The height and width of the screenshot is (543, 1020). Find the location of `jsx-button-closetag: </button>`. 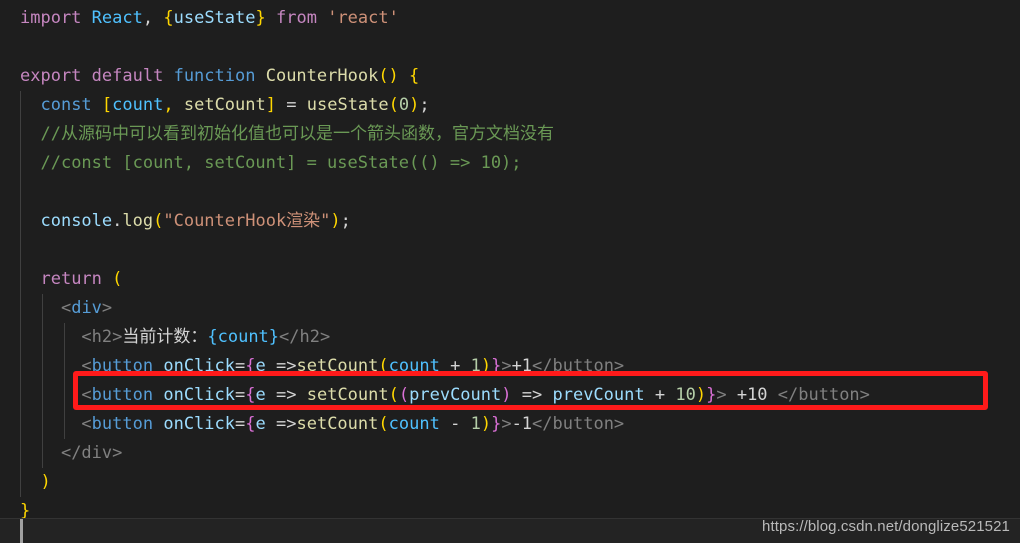

jsx-button-closetag: </button> is located at coordinates (578, 366).